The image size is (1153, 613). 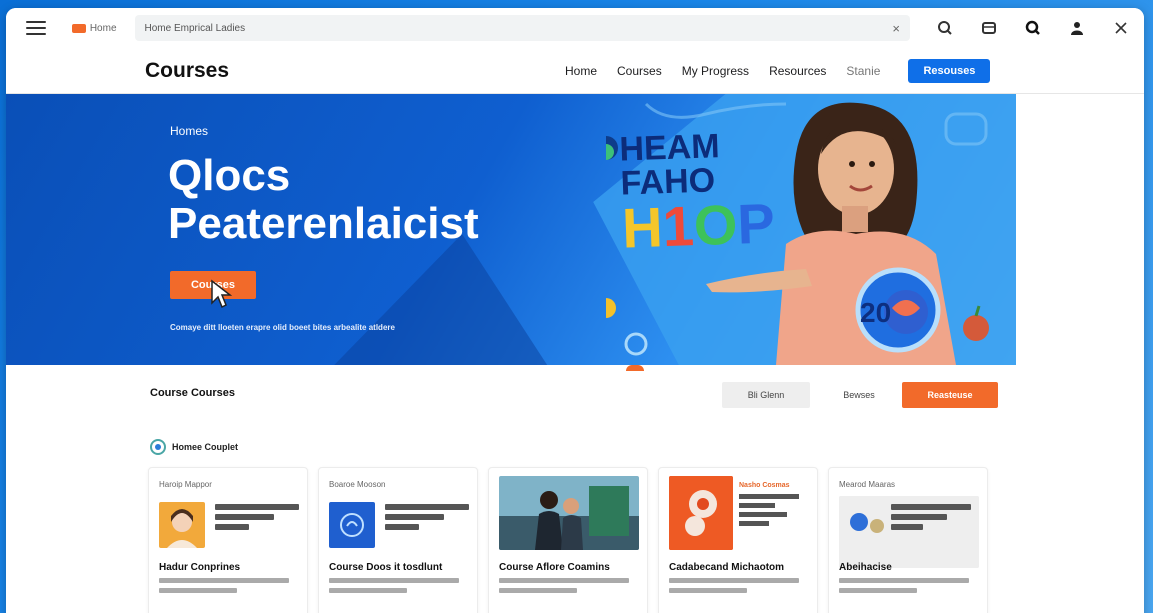 I want to click on tab-label: Home, so click(x=103, y=28).